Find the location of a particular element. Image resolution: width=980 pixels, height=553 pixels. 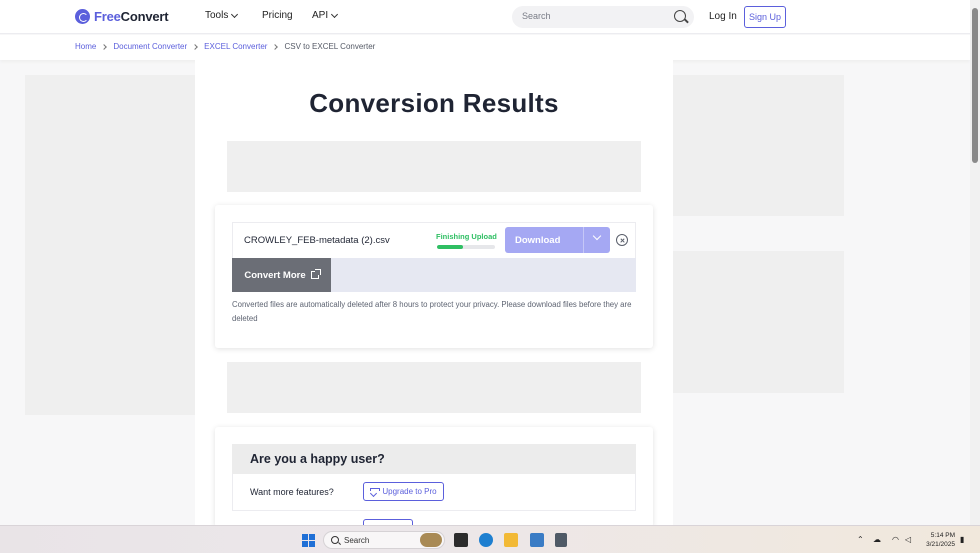

taskbar-search-label: Search is located at coordinates (357, 540).